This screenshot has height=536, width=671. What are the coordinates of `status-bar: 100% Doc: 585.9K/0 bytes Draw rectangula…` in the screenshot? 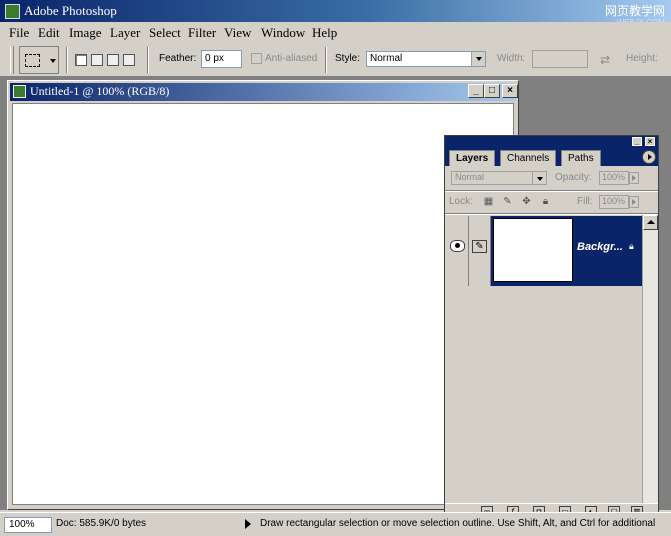 It's located at (335, 524).